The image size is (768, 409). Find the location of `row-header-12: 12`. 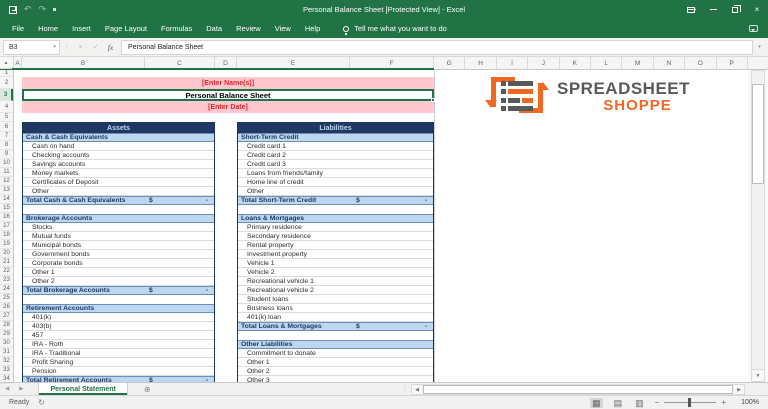

row-header-12: 12 is located at coordinates (6, 181).